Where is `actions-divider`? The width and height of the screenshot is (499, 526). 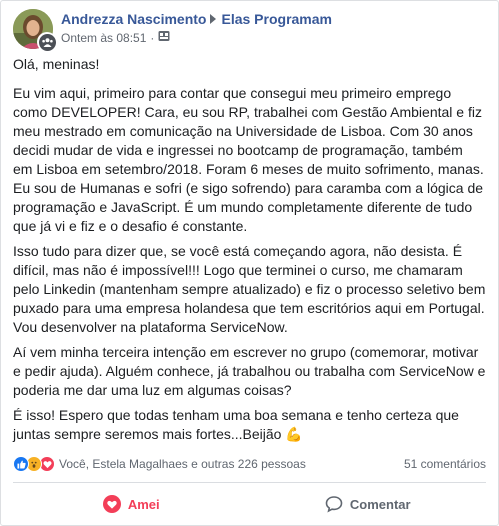 actions-divider is located at coordinates (249, 482).